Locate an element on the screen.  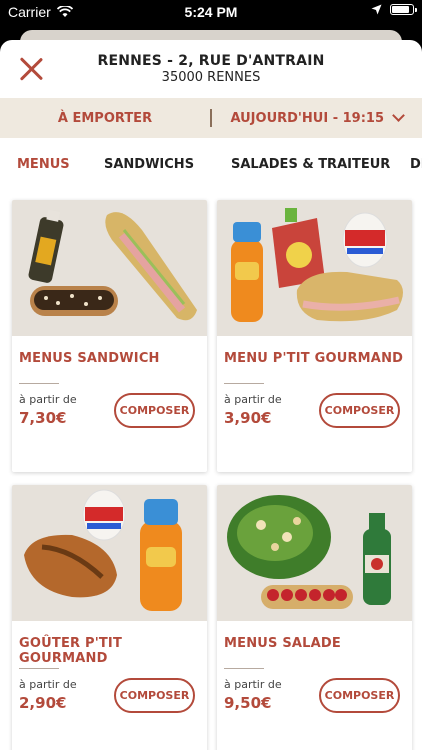
battery-fill is located at coordinates (401, 9).